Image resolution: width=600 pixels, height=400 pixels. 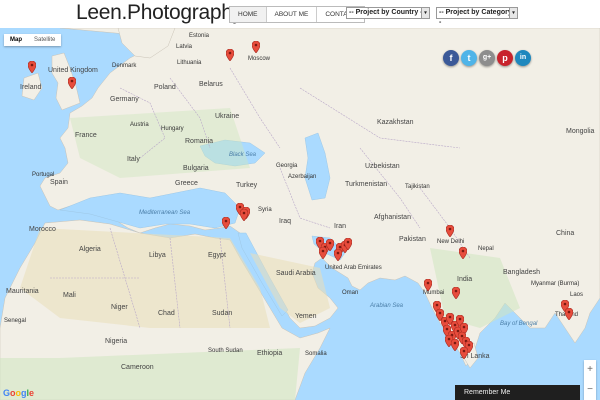 What do you see at coordinates (86, 135) in the screenshot?
I see `map-label: France` at bounding box center [86, 135].